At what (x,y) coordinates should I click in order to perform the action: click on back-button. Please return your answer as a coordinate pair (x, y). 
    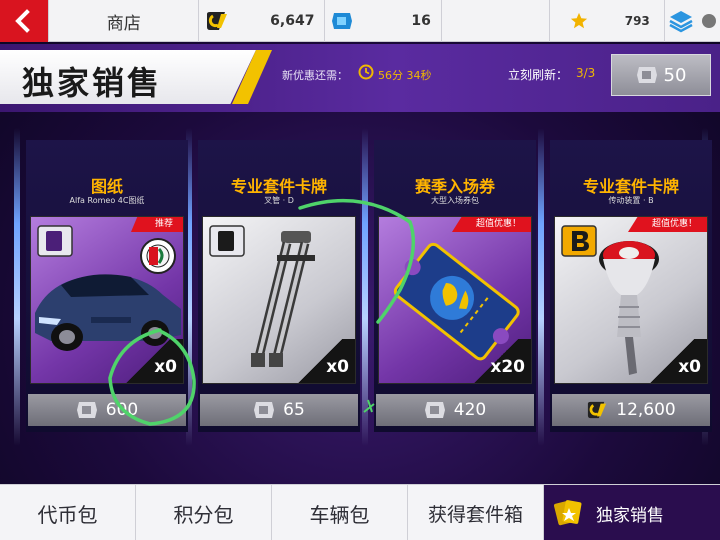
    Looking at the image, I should click on (25, 21).